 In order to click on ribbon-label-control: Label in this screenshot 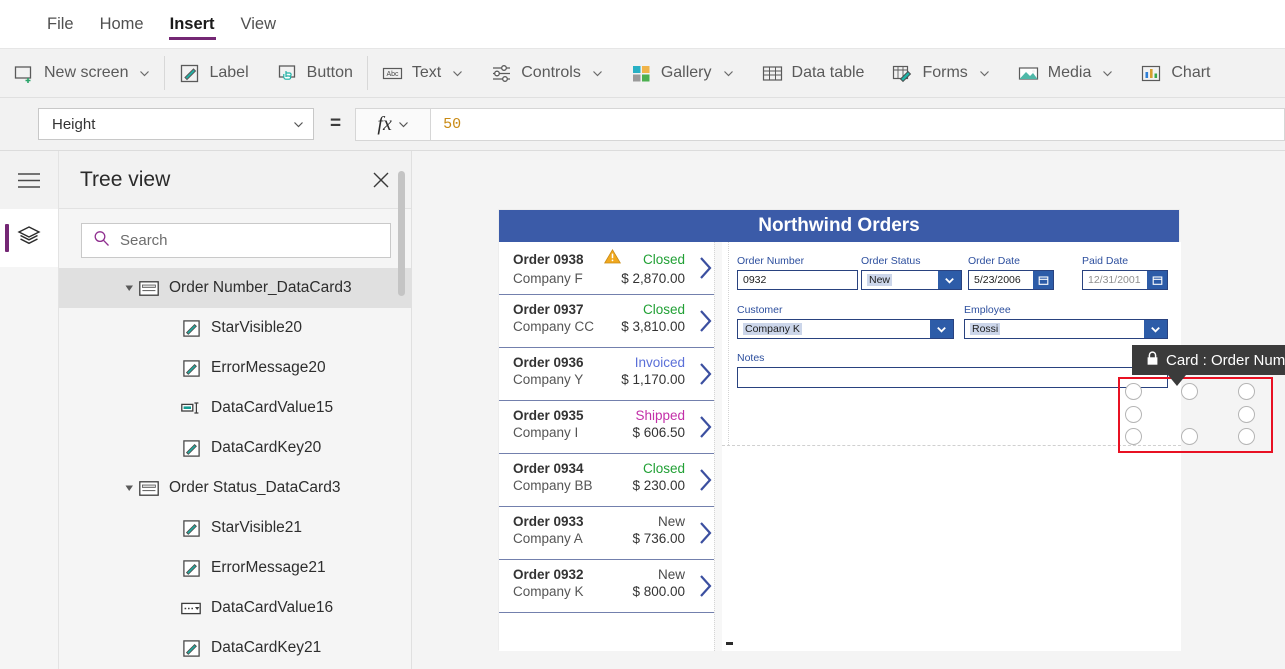, I will do `click(213, 73)`.